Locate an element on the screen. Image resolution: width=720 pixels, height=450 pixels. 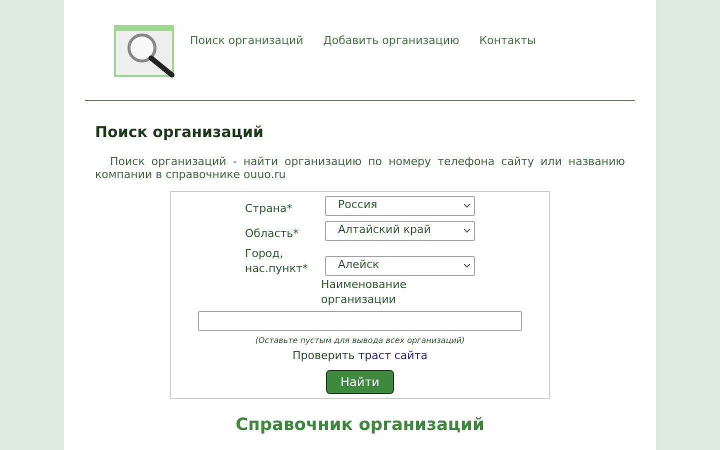
field-label: Наименование организации is located at coordinates (364, 291).